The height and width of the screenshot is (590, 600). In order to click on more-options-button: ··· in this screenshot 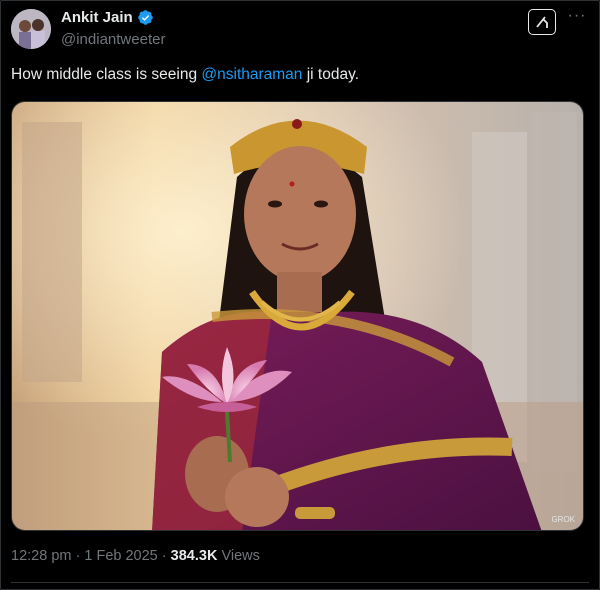, I will do `click(577, 18)`.